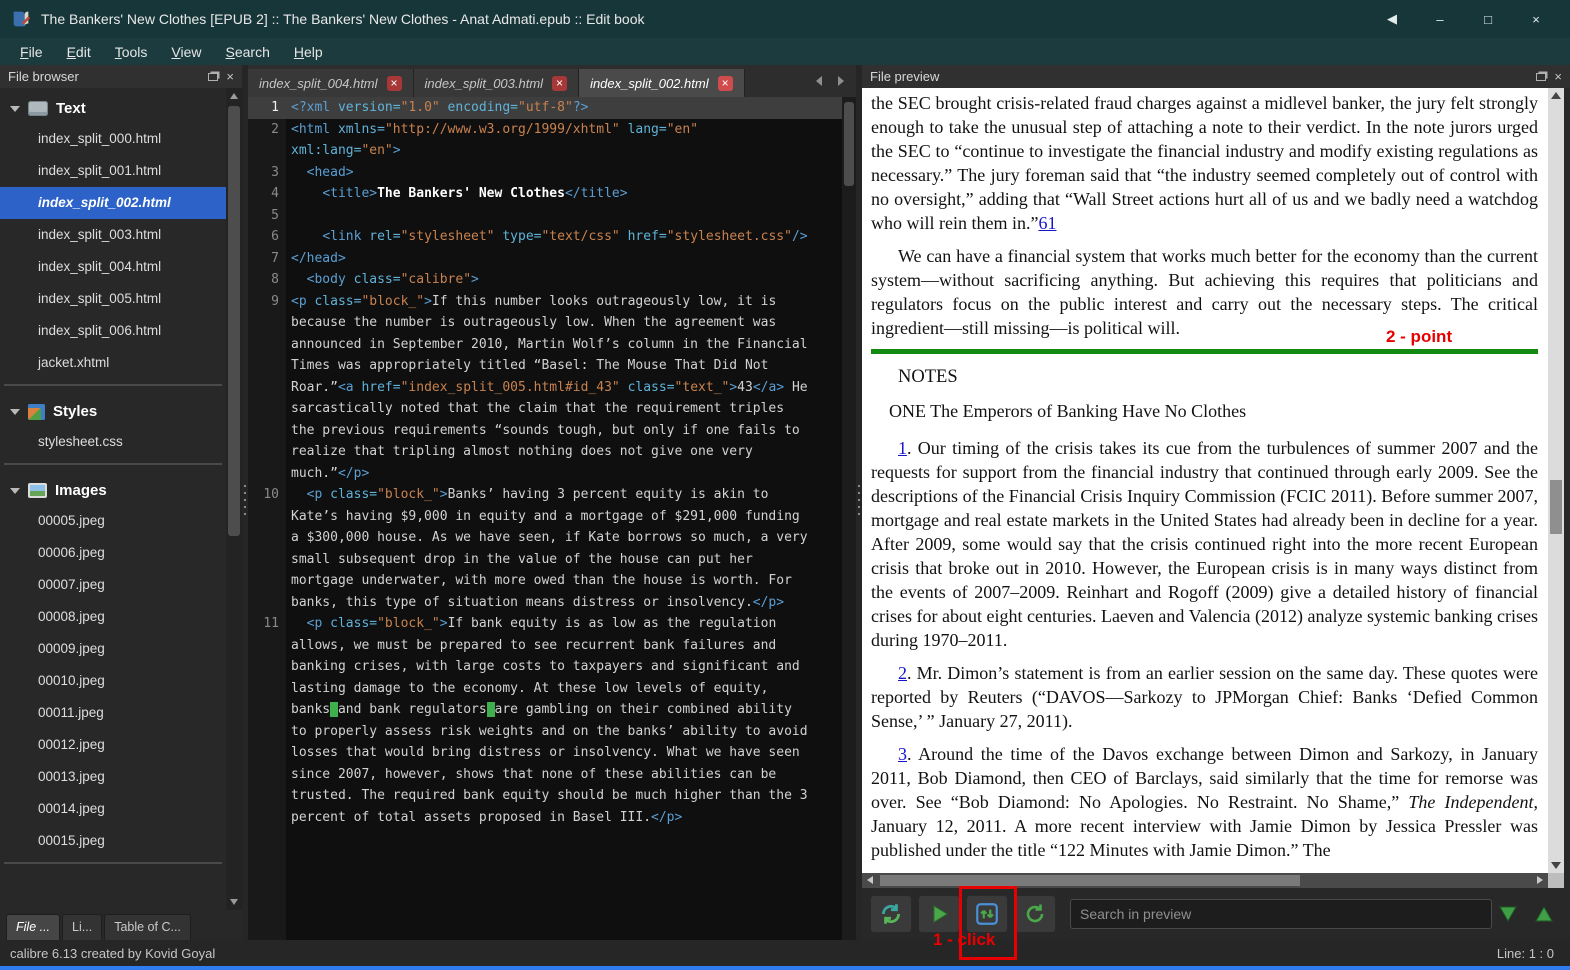 This screenshot has width=1570, height=970. I want to click on code-token: The Bankers' New Clothes, so click(471, 193).